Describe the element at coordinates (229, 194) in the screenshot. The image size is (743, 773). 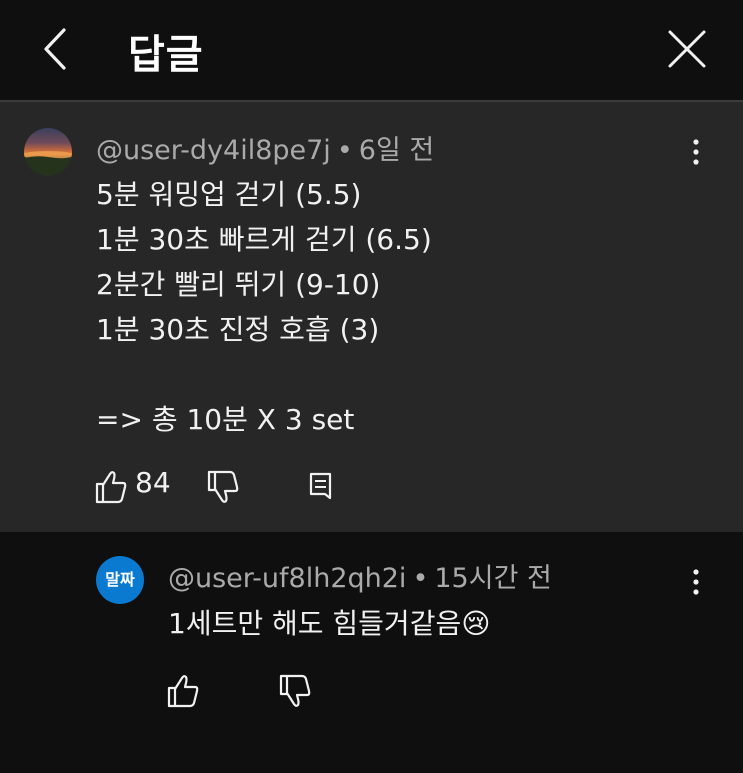
I see `comment-line: 5분 워밍업 걷기 (5.5)` at that location.